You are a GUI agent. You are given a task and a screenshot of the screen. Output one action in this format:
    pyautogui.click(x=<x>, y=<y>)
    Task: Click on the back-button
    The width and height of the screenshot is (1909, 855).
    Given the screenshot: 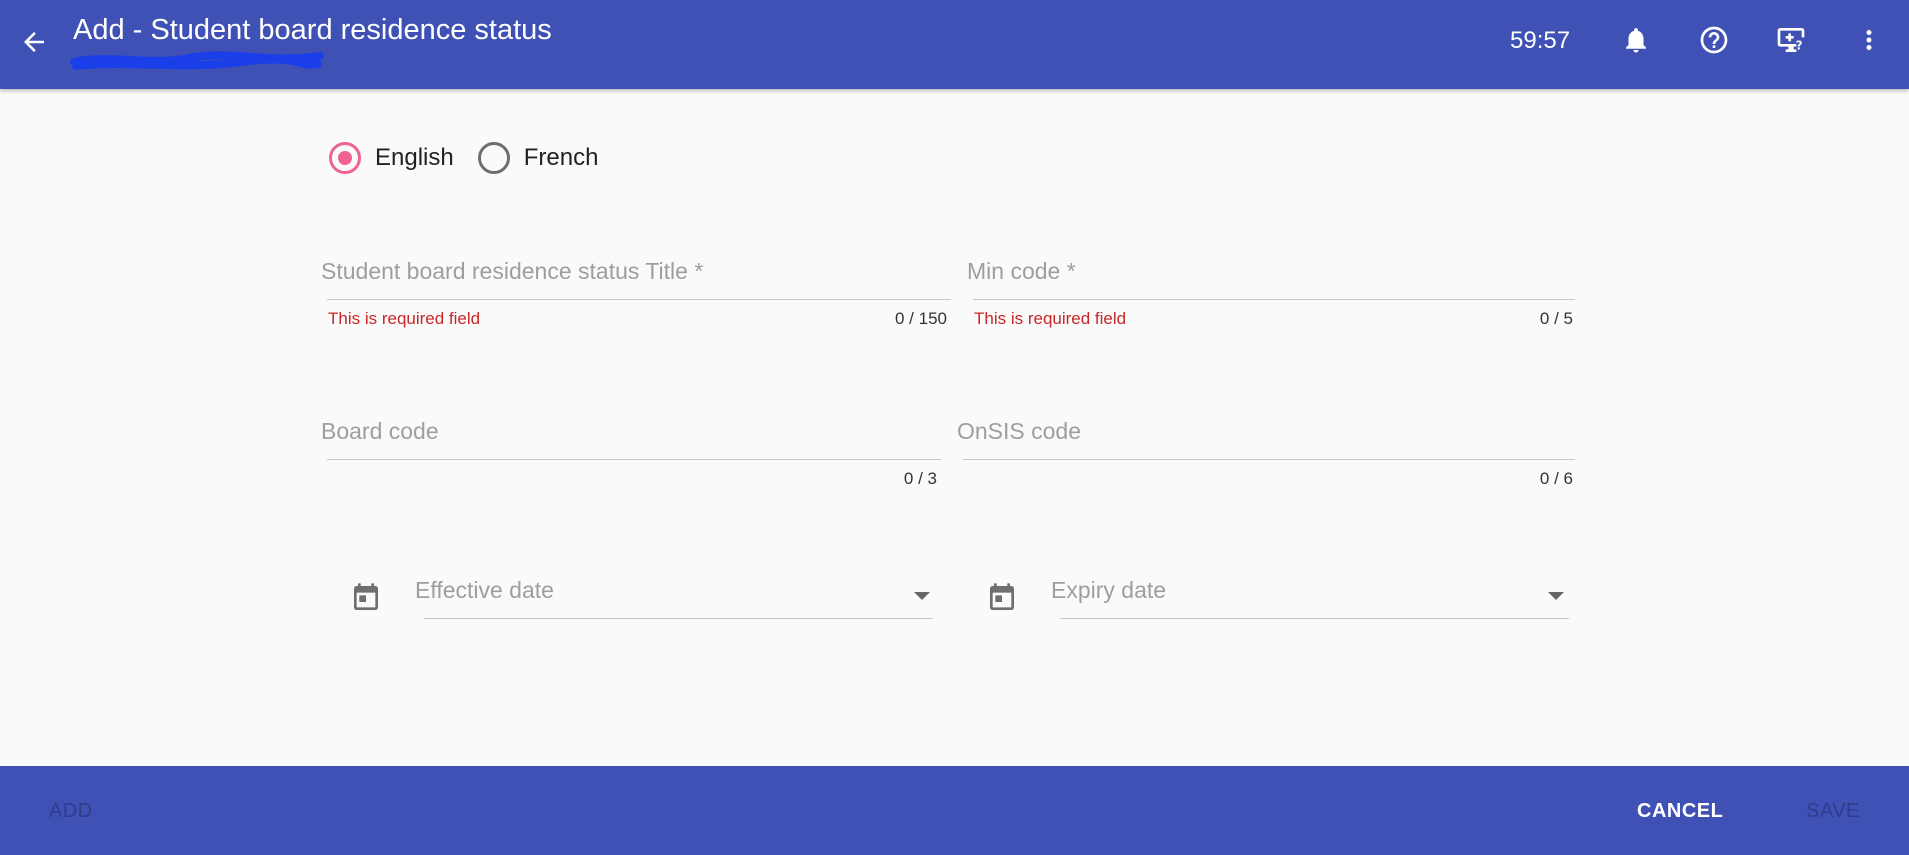 What is the action you would take?
    pyautogui.click(x=34, y=44)
    